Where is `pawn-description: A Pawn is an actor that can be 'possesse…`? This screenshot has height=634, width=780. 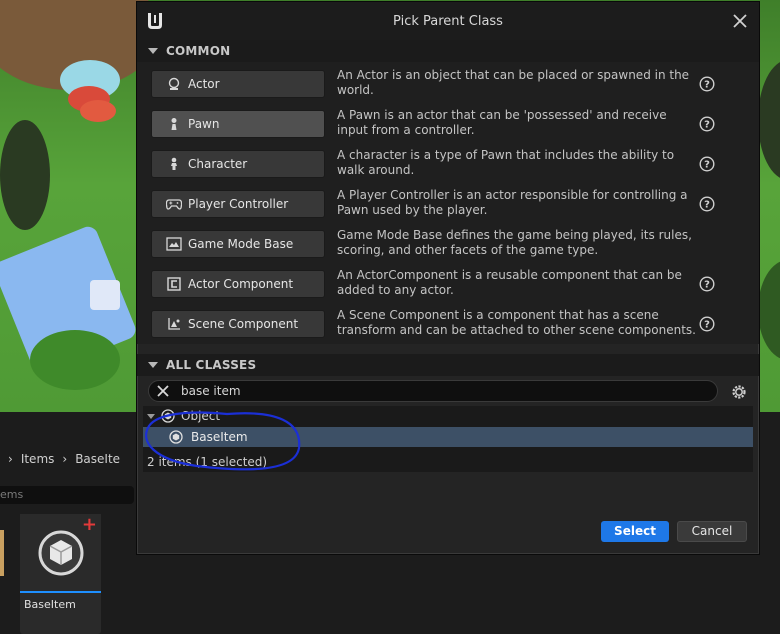
pawn-description: A Pawn is an actor that can be 'possesse… is located at coordinates (502, 122).